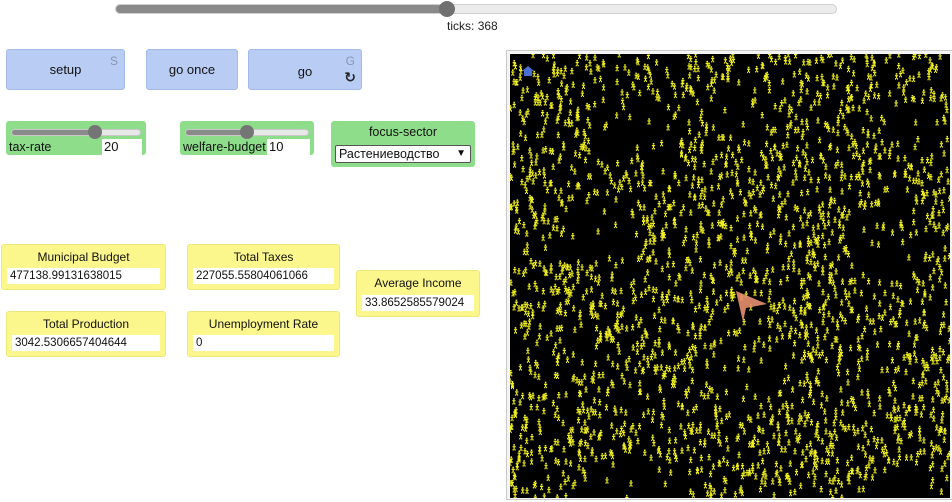 The height and width of the screenshot is (502, 952). Describe the element at coordinates (83, 267) in the screenshot. I see `municipal-budget-monitor: Municipal Budget 477138.99131638015` at that location.